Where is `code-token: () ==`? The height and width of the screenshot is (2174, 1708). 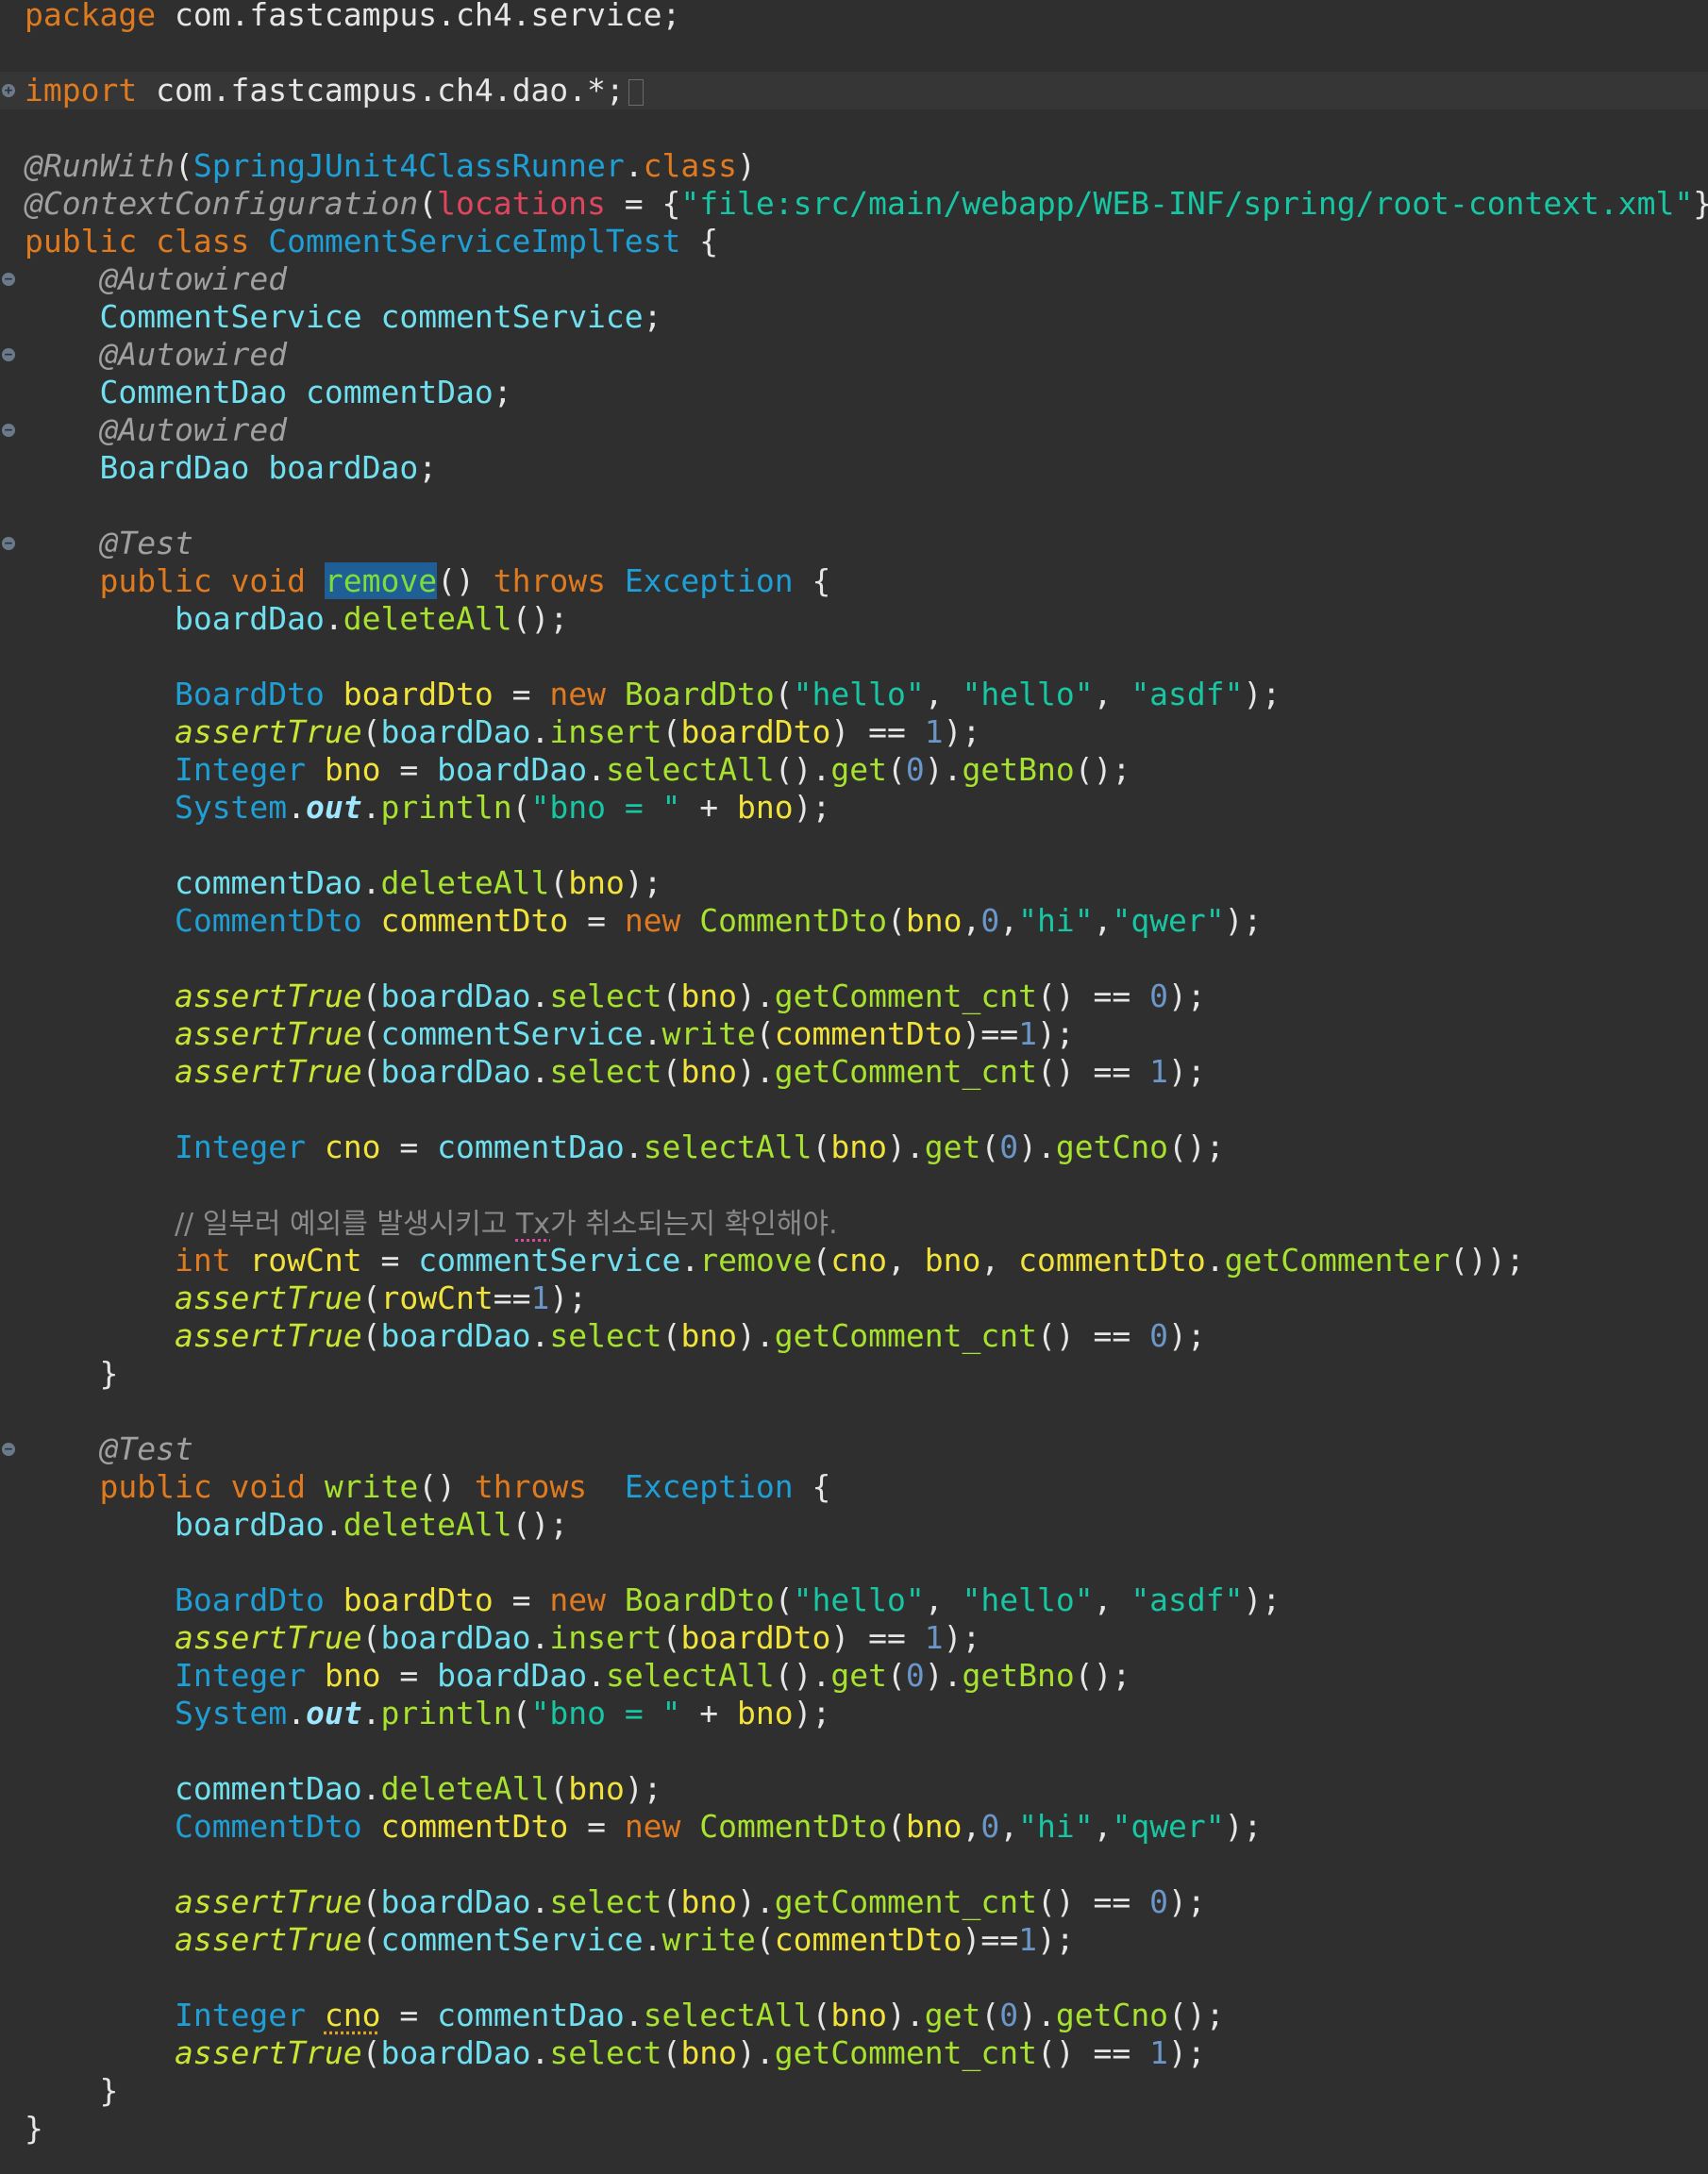 code-token: () == is located at coordinates (1093, 2052).